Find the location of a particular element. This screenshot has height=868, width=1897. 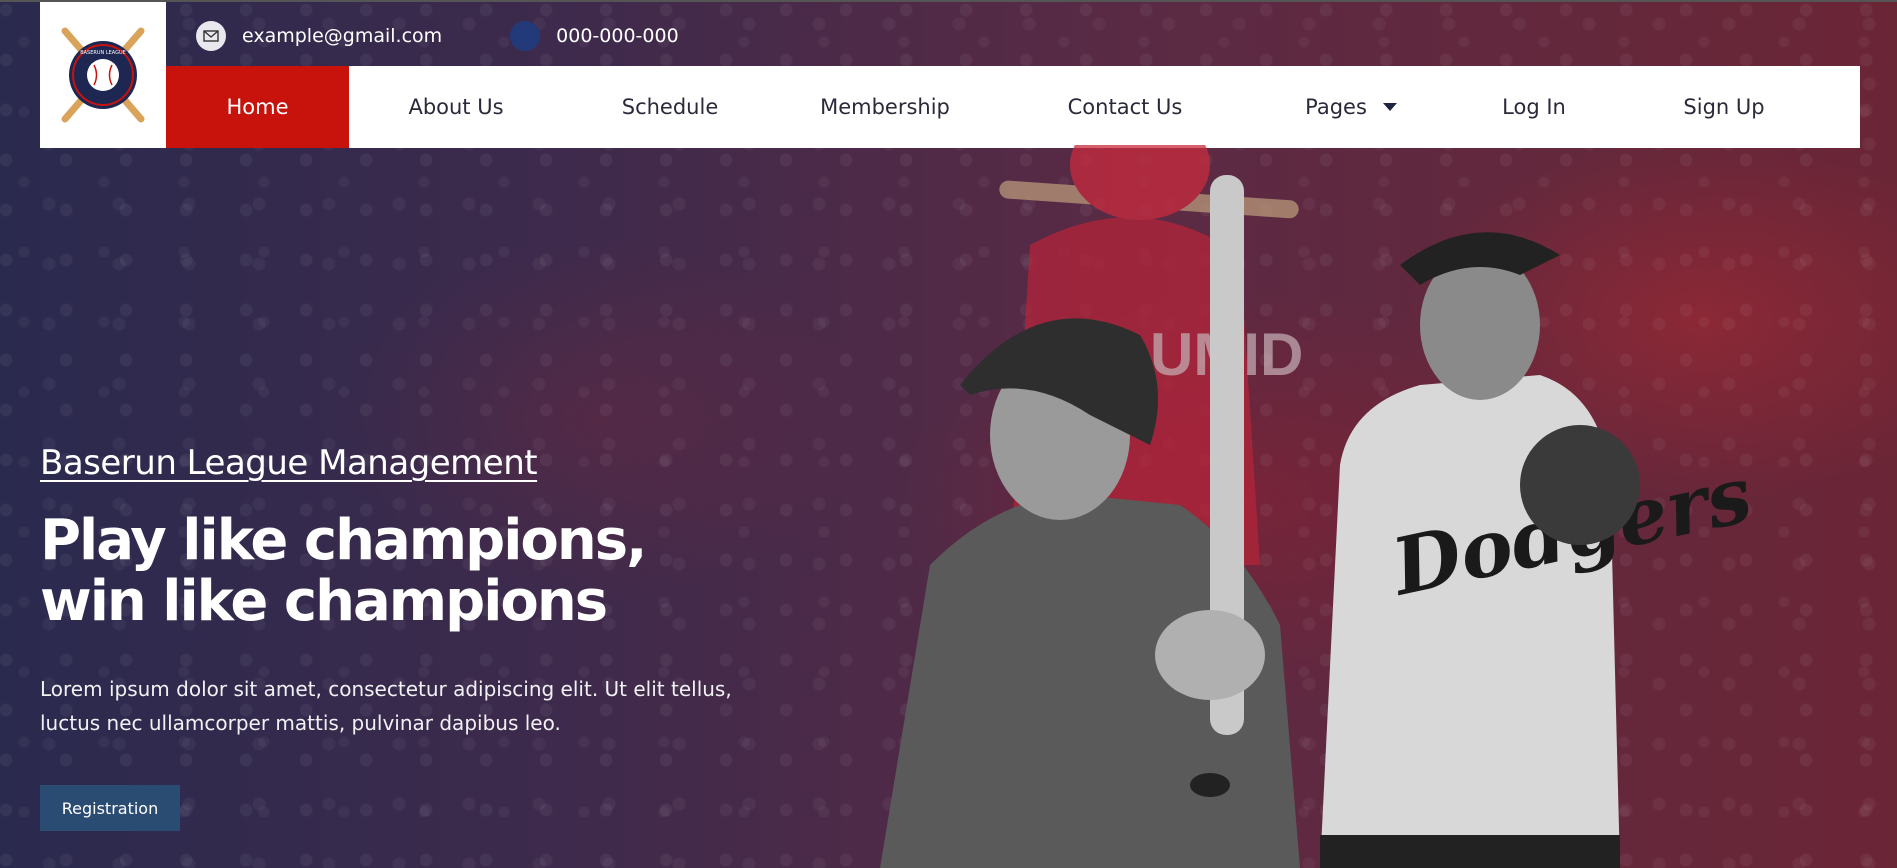

nav-item-sign-up: Sign Up is located at coordinates (1724, 107).